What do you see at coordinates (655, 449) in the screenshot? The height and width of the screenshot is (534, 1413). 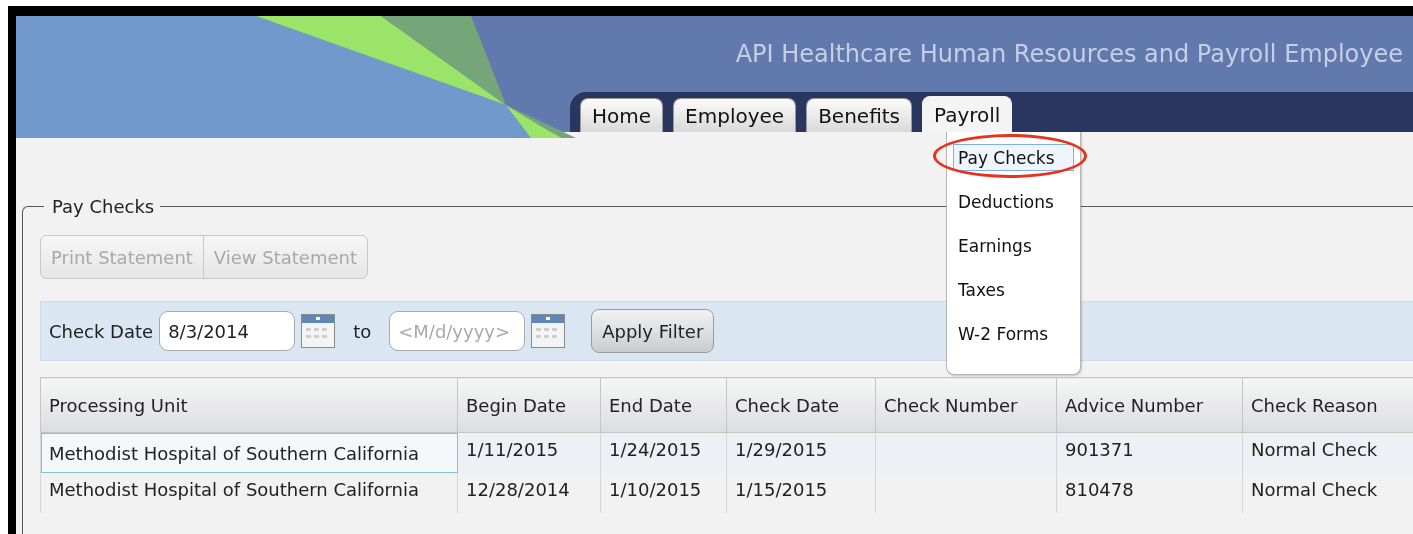 I see `table-cell: 1/24/2015` at bounding box center [655, 449].